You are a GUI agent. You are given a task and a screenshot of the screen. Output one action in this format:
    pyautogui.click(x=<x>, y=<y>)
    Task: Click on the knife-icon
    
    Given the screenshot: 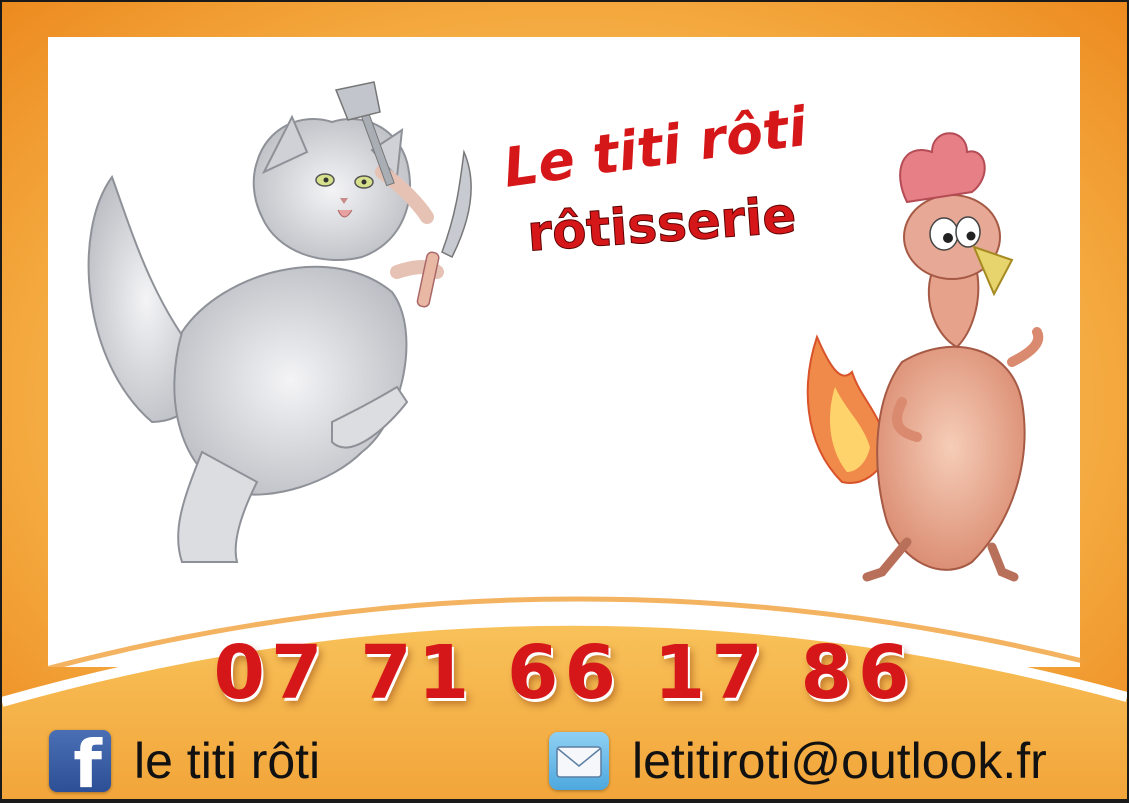 What is the action you would take?
    pyautogui.click(x=444, y=228)
    